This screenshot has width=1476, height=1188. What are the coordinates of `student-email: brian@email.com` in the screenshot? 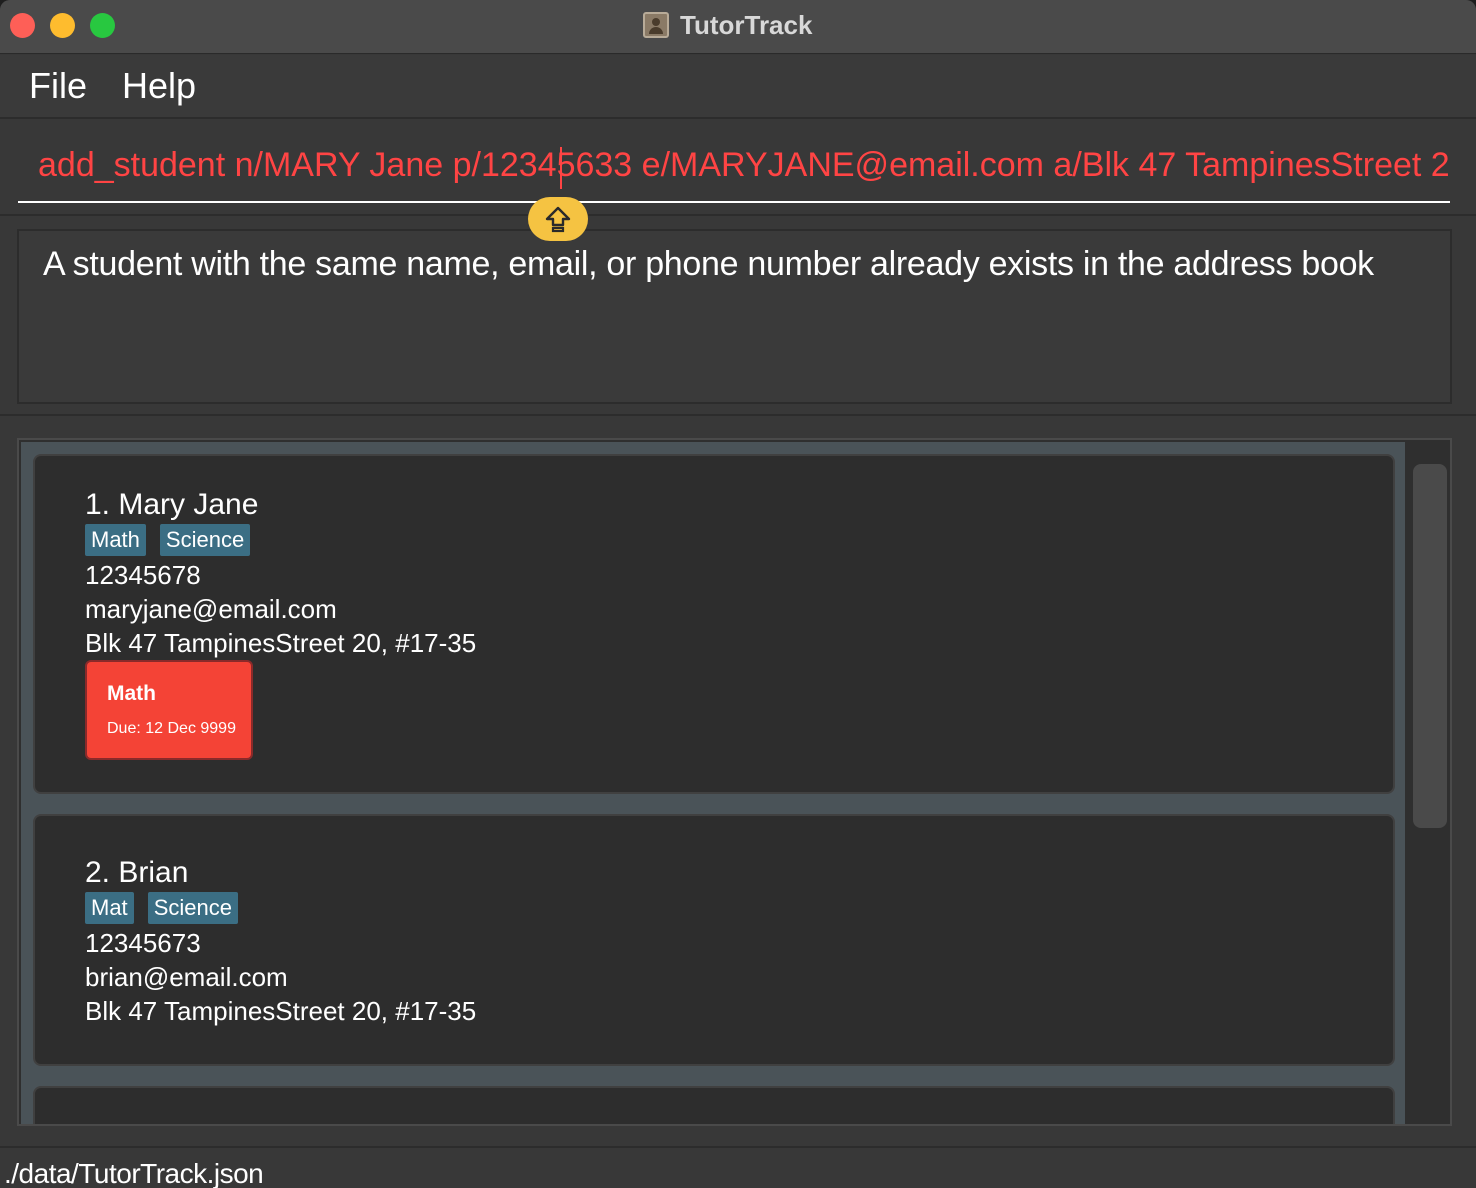 It's located at (186, 977).